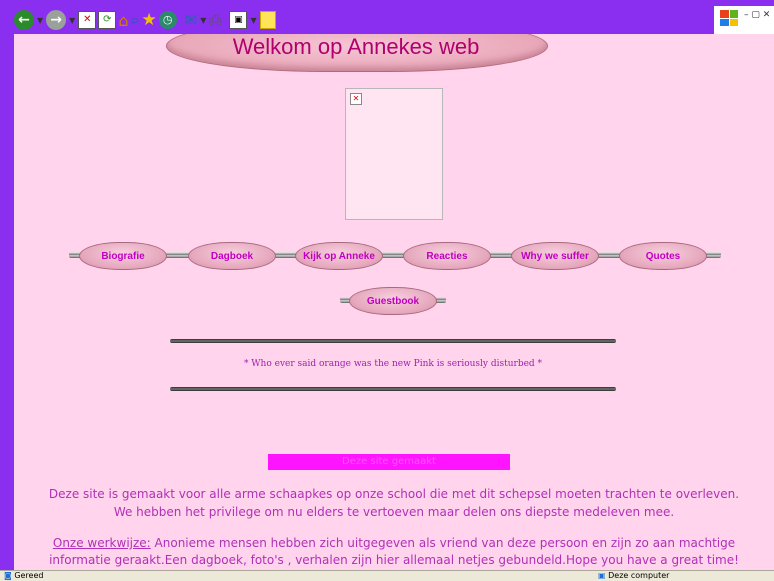 Image resolution: width=774 pixels, height=581 pixels. I want to click on messenger-icon, so click(267, 20).